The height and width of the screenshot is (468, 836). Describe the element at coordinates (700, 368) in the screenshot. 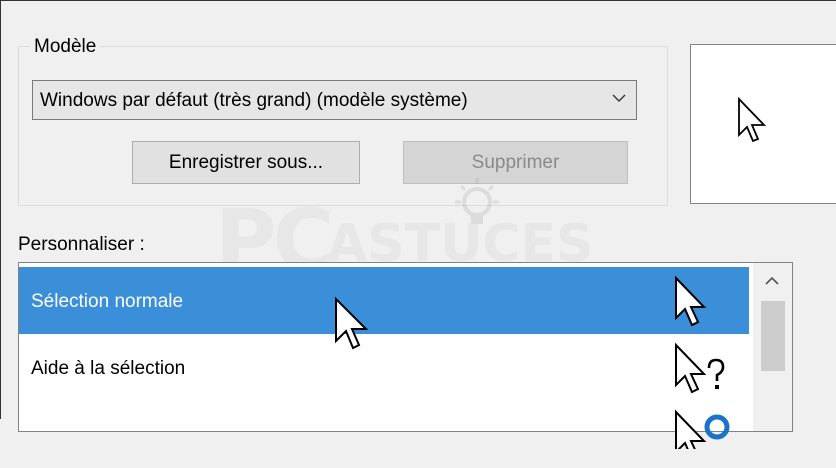

I see `help-cursor-icon` at that location.